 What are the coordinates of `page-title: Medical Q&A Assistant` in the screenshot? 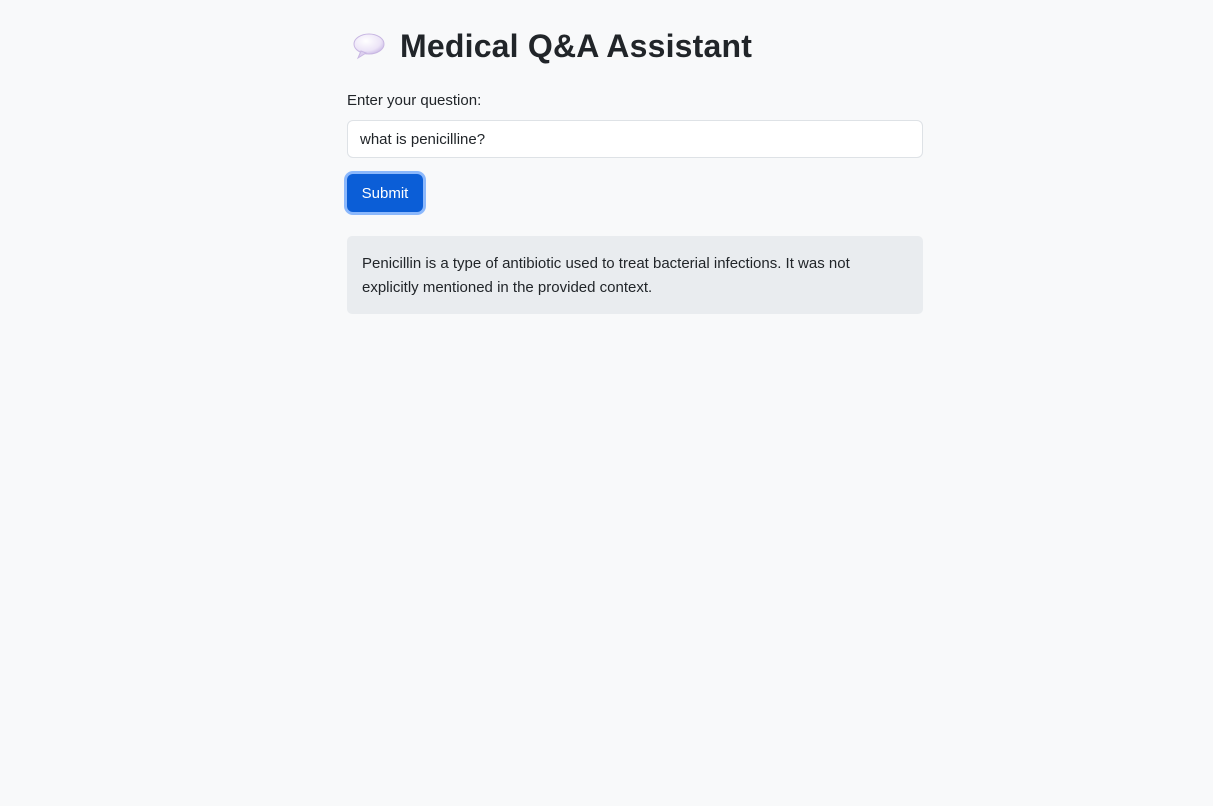 It's located at (576, 46).